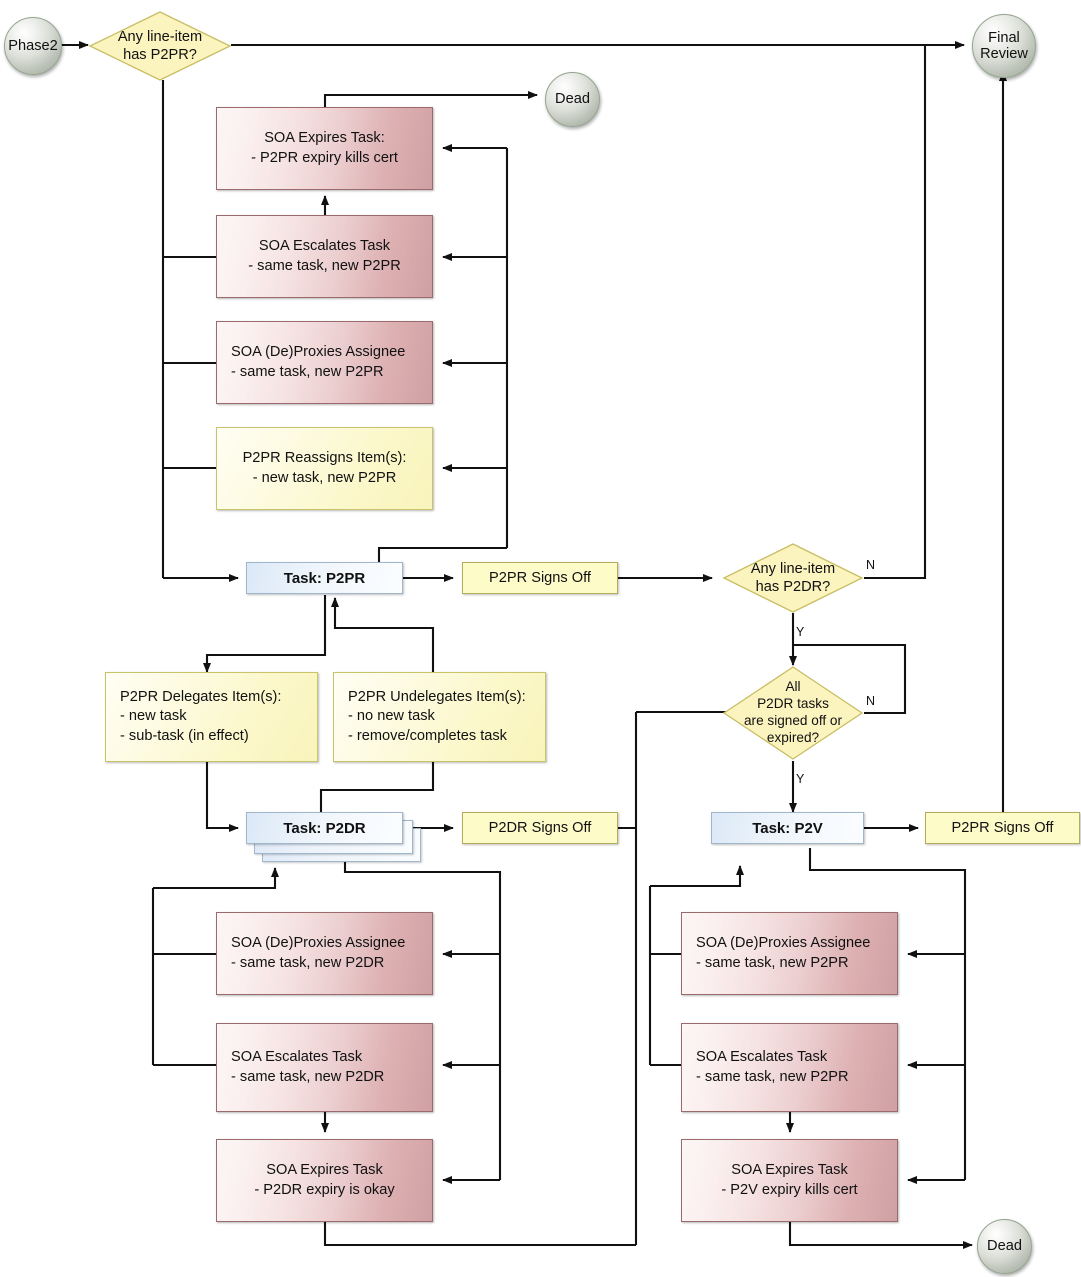 The image size is (1081, 1277). What do you see at coordinates (160, 46) in the screenshot?
I see `decision-any-line-item-has-p2pr: Any line-item has P2PR?` at bounding box center [160, 46].